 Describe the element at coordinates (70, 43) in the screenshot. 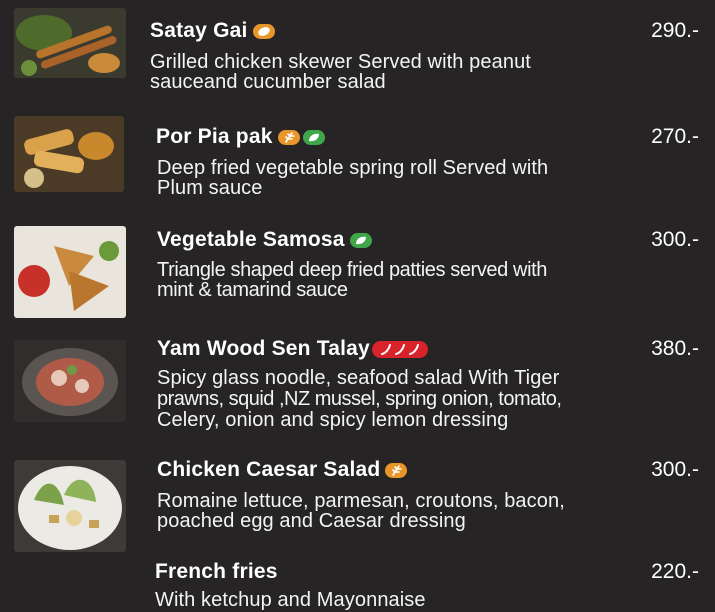

I see `satay-gai-photo` at that location.